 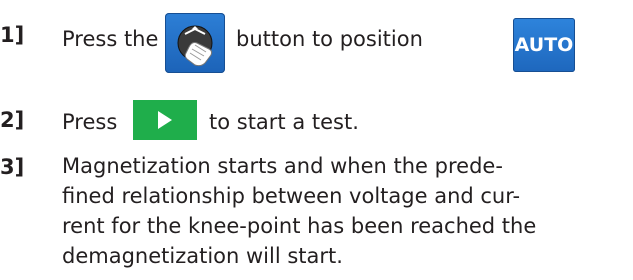 I want to click on start-test-button, so click(x=165, y=120).